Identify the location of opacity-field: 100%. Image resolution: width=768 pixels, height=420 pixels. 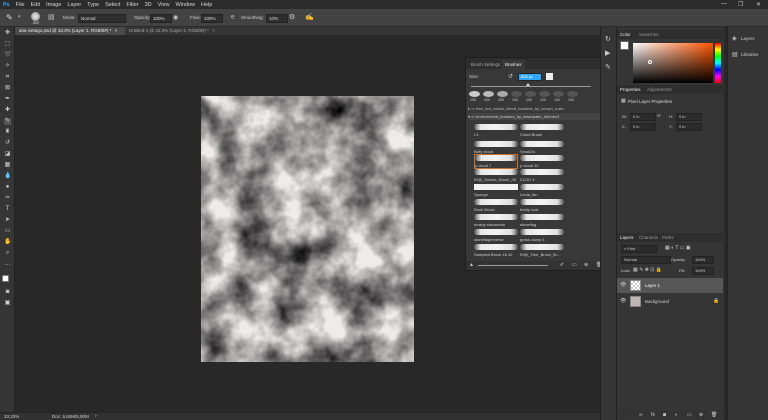
(161, 18).